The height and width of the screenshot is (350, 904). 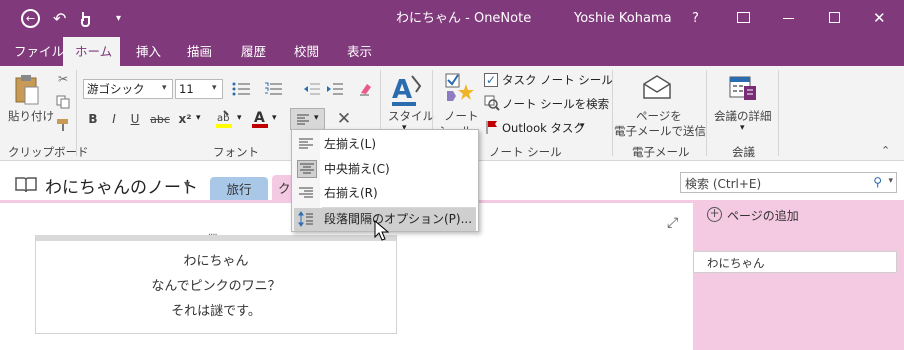 What do you see at coordinates (59, 18) in the screenshot?
I see `undo-icon: ↶` at bounding box center [59, 18].